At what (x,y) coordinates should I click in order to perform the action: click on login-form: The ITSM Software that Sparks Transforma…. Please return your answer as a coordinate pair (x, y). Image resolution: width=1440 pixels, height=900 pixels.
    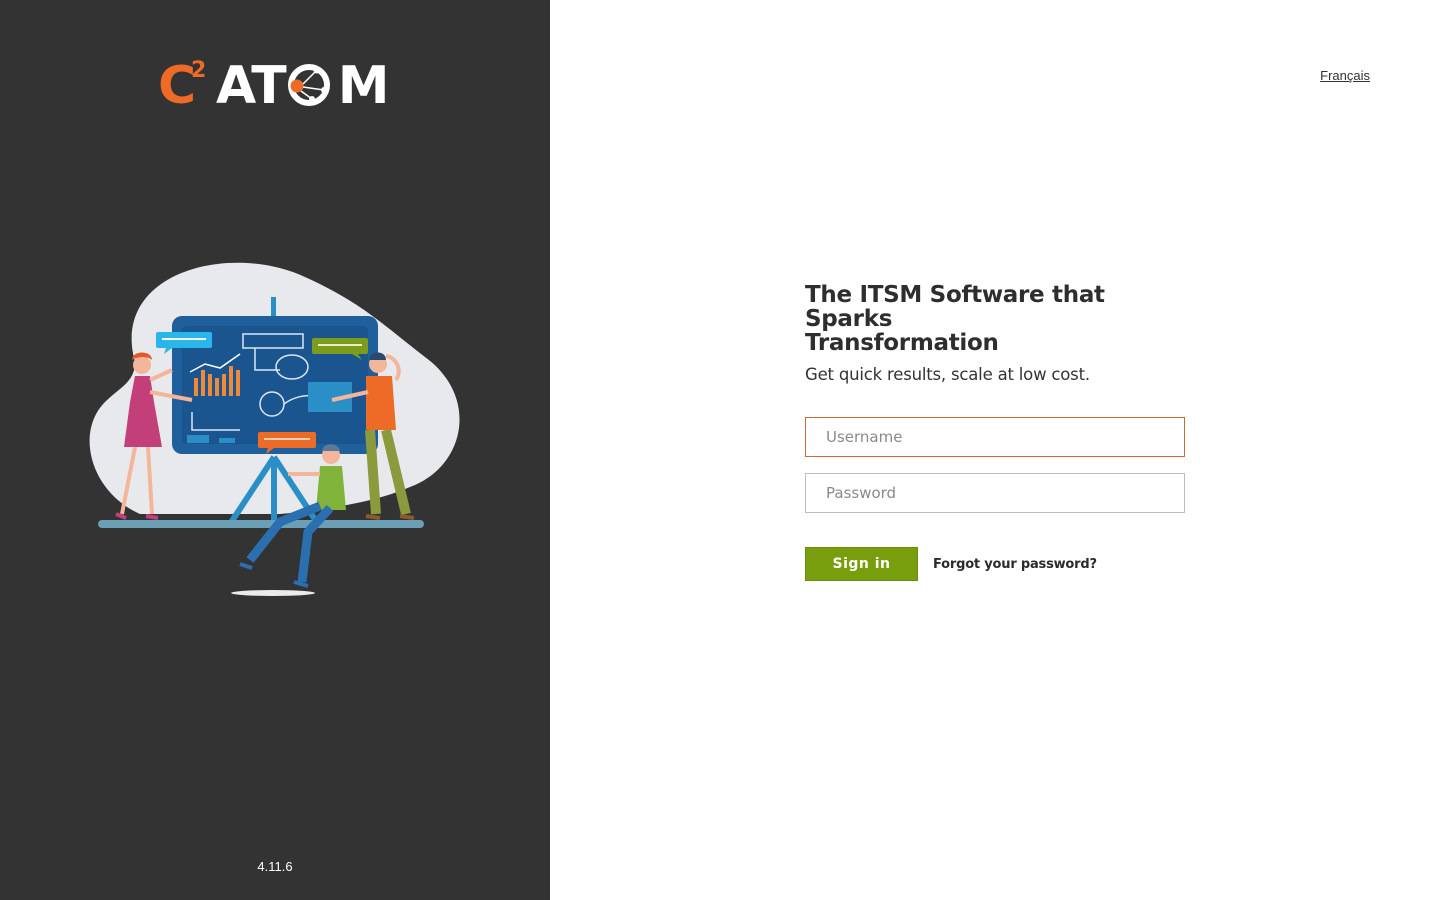
    Looking at the image, I should click on (995, 432).